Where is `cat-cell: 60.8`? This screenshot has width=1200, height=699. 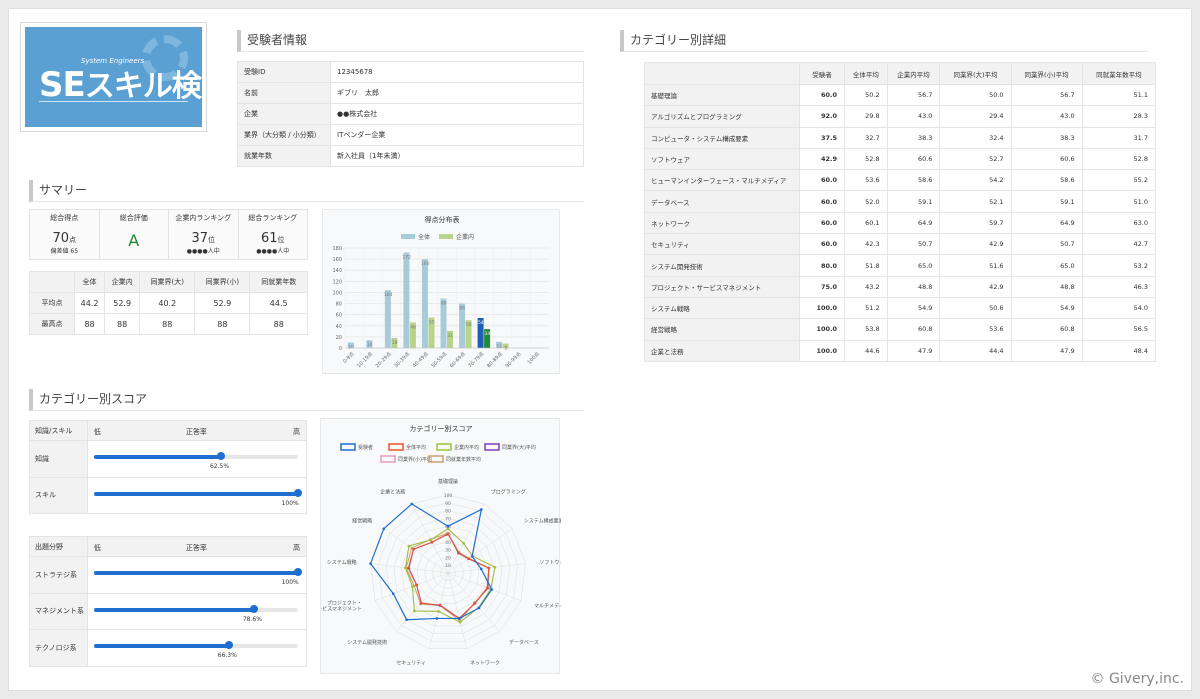
cat-cell: 60.8 is located at coordinates (913, 329).